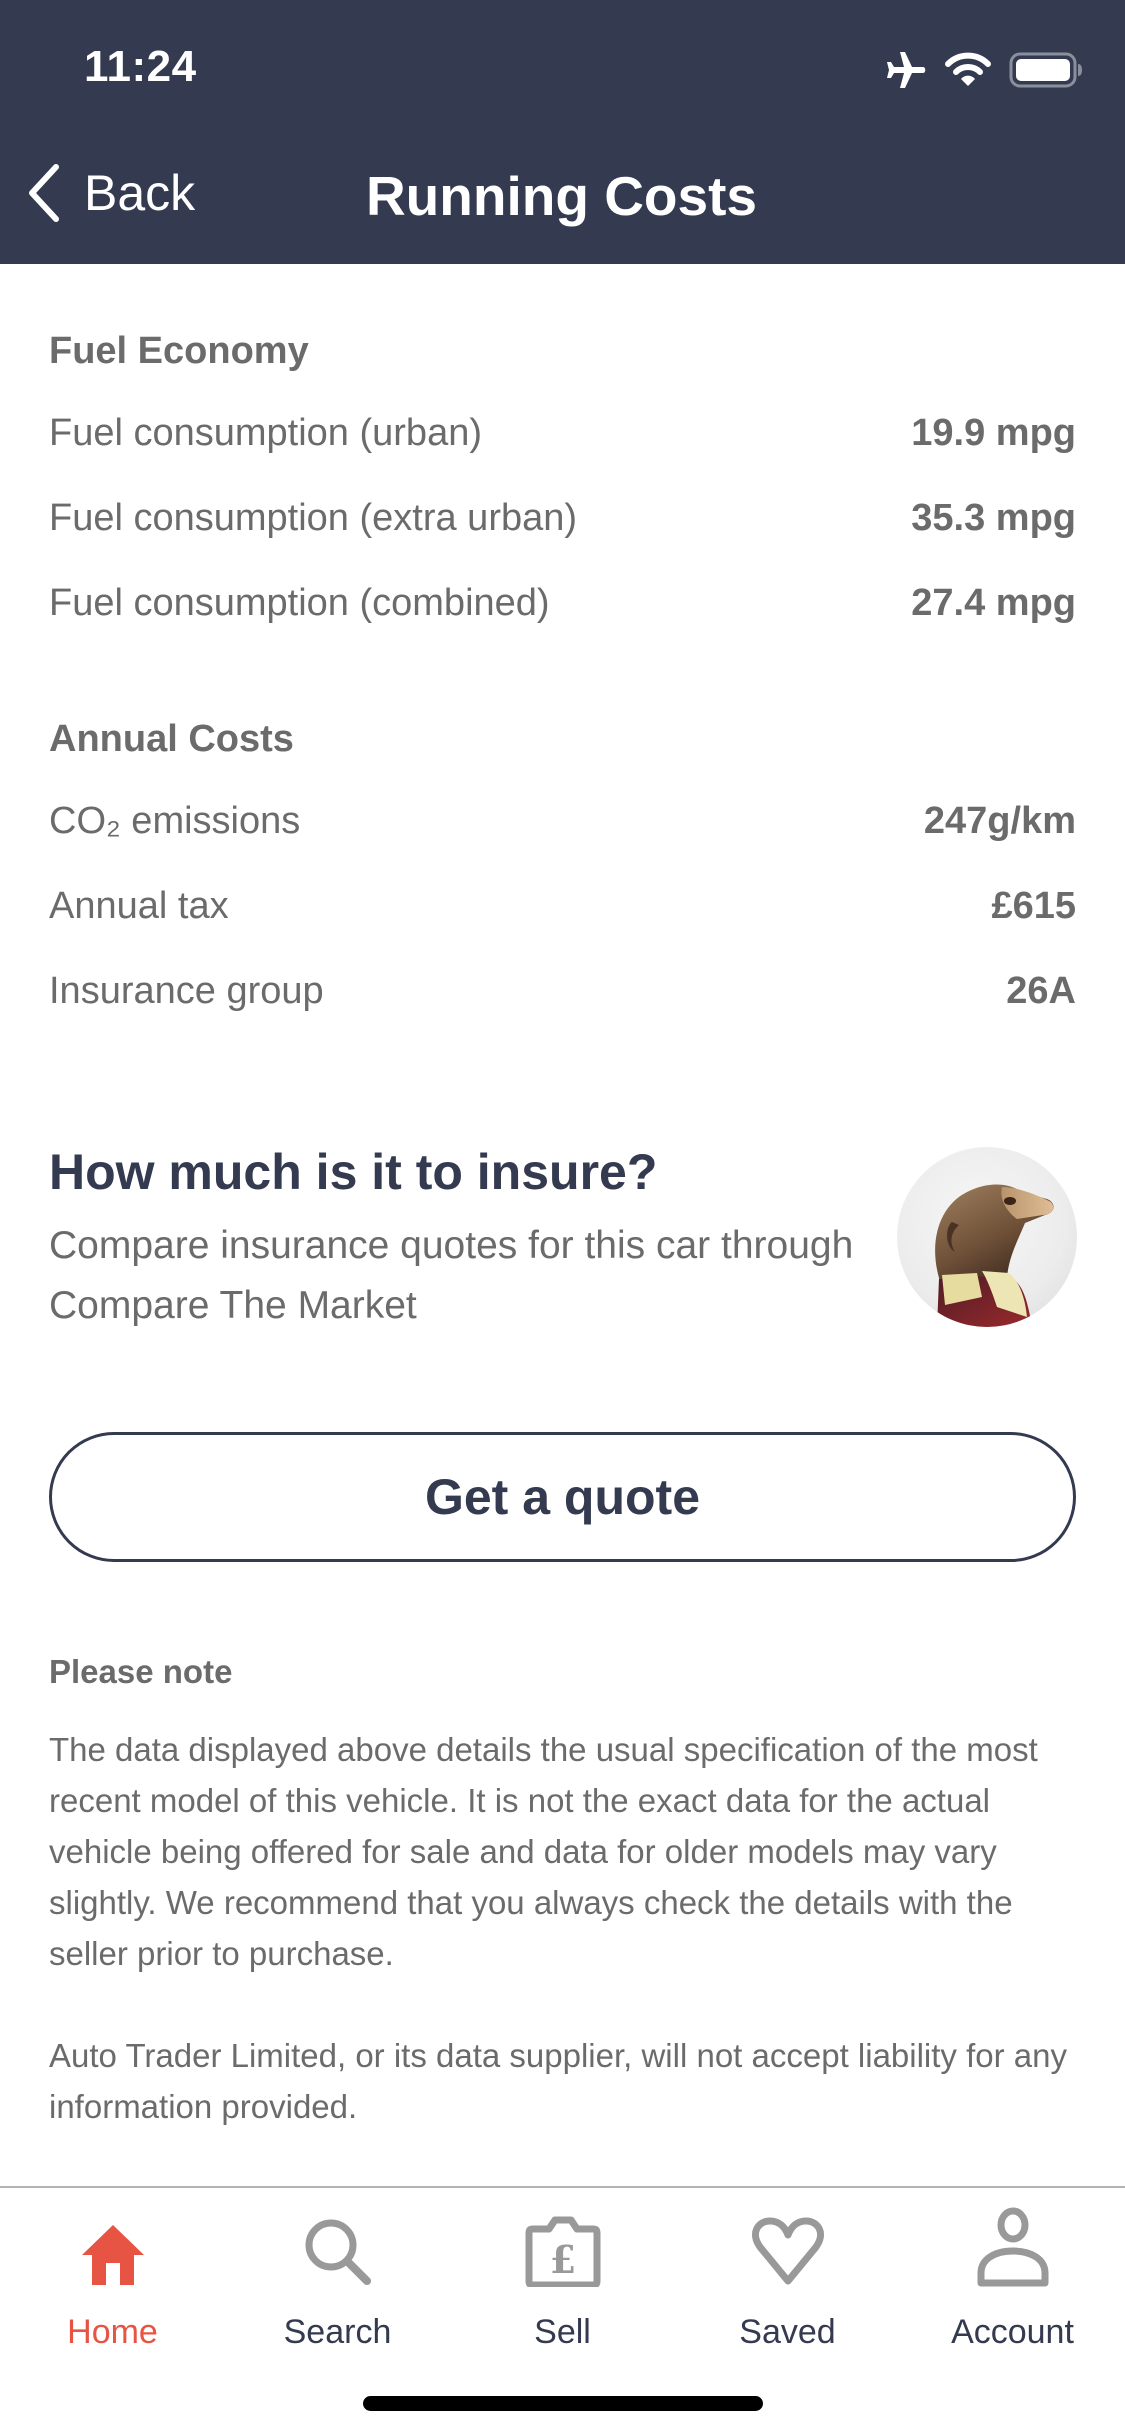 This screenshot has height=2436, width=1125. I want to click on search-icon, so click(338, 2244).